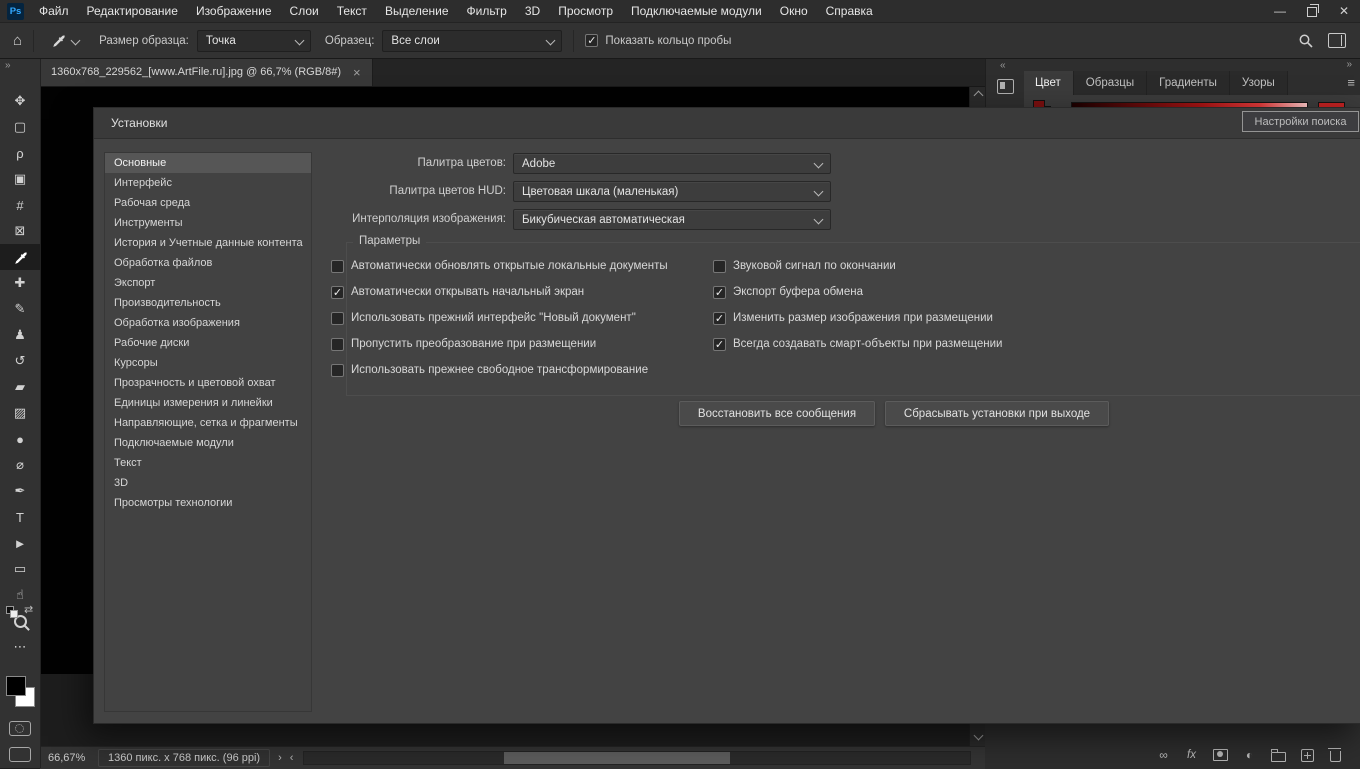  I want to click on scroll-up-button, so click(978, 93).